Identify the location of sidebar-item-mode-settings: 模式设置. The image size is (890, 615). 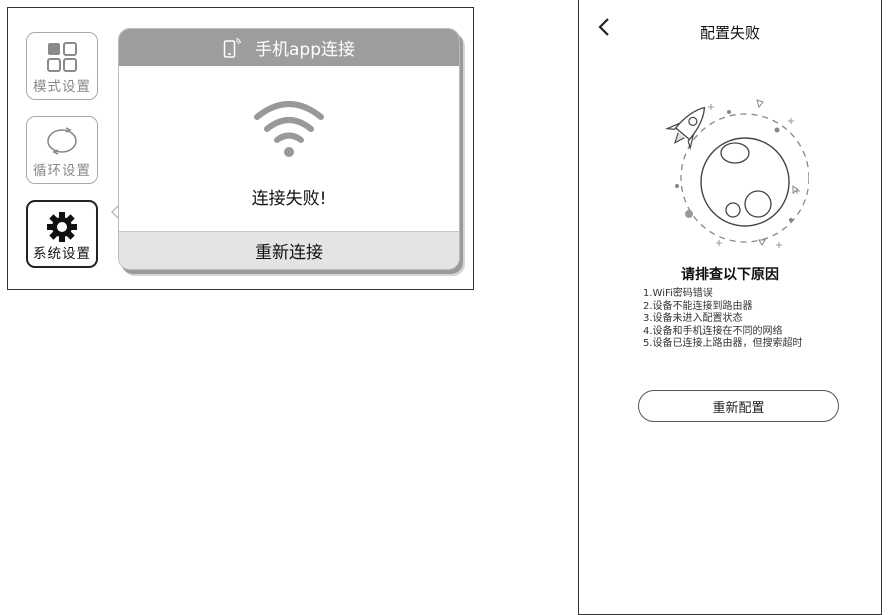
(62, 66).